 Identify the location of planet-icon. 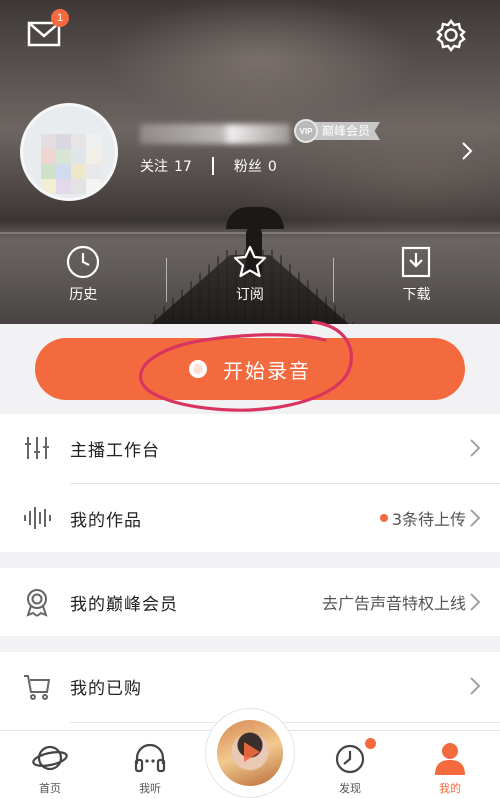
(50, 758).